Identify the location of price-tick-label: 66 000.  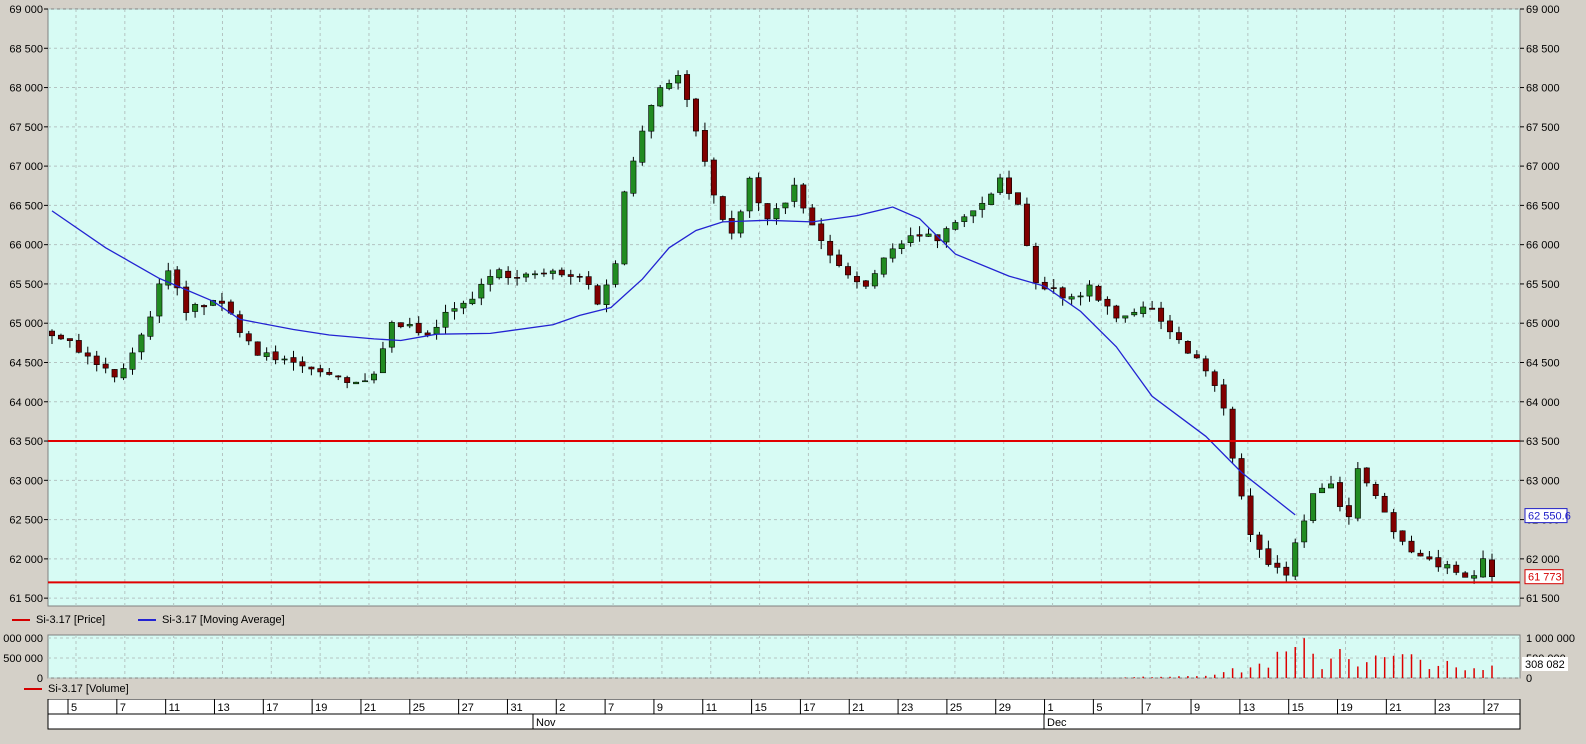
(1543, 246).